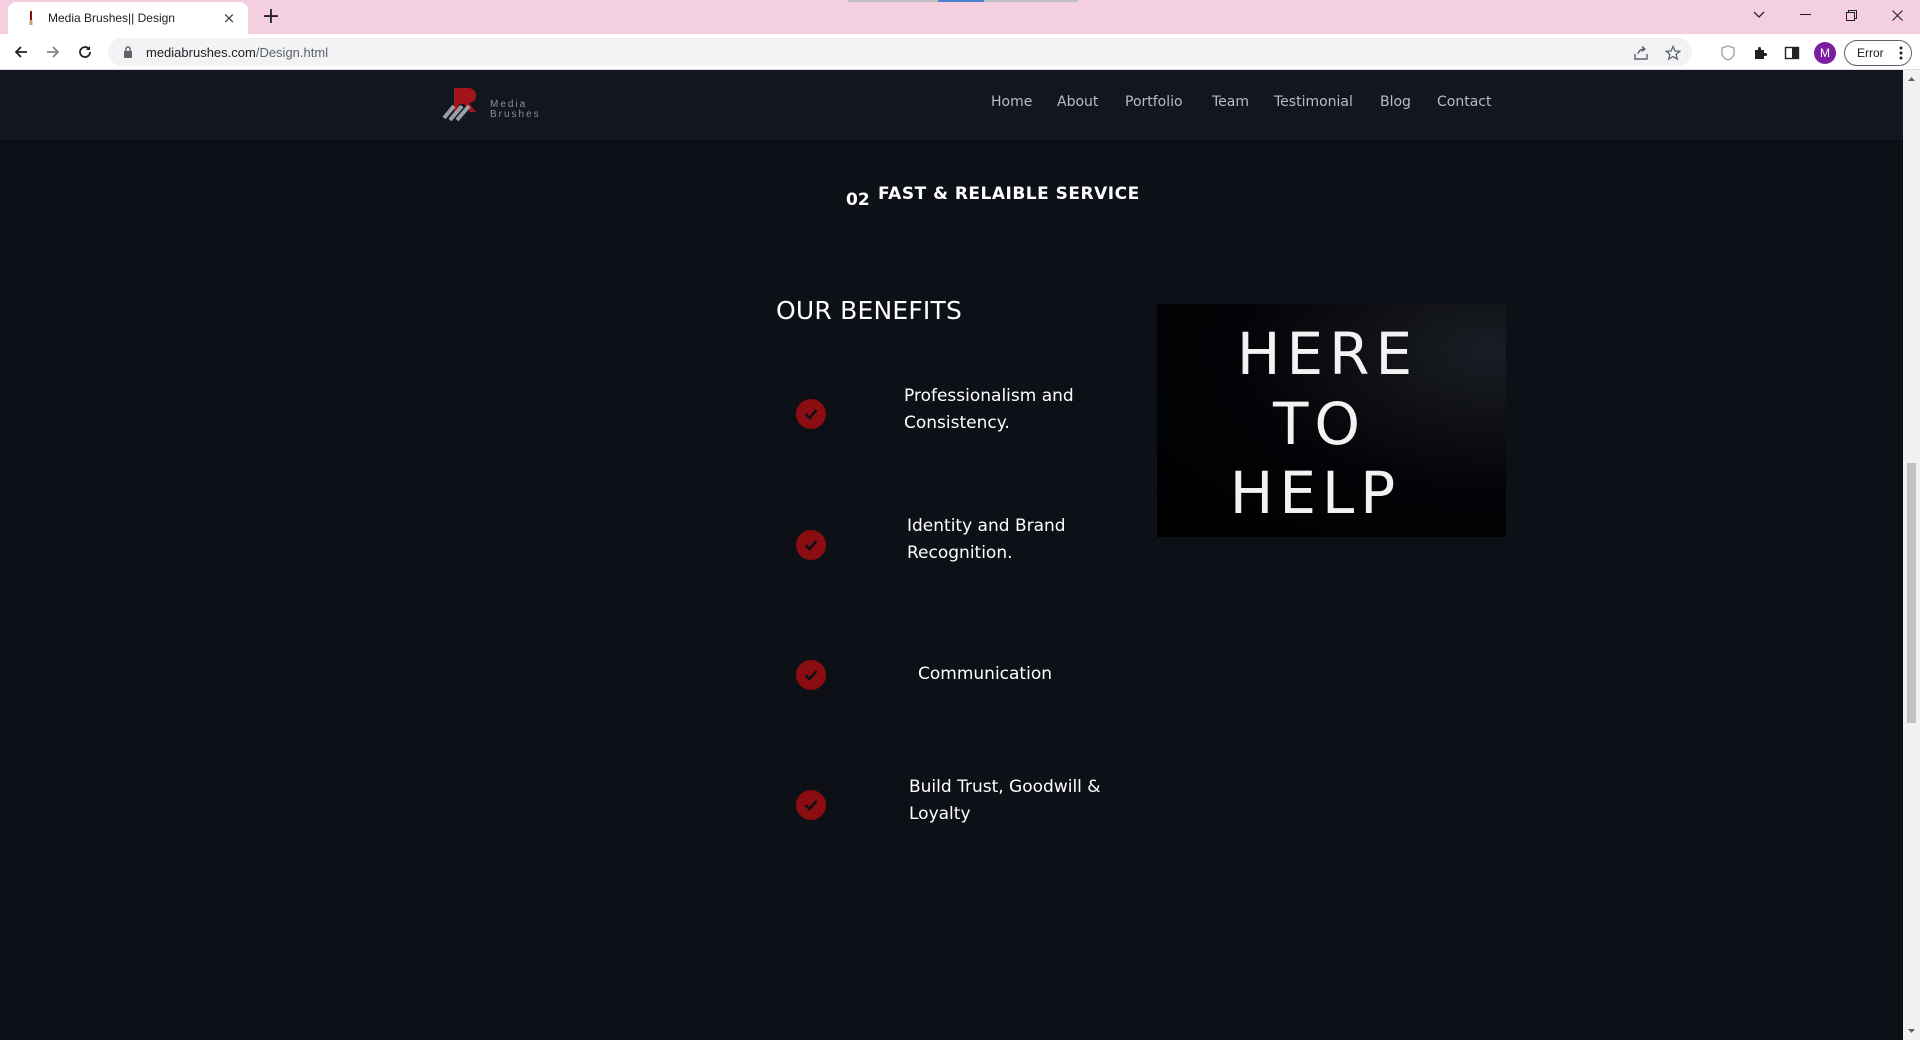  What do you see at coordinates (515, 114) in the screenshot?
I see `logo-text-line2: Brushes` at bounding box center [515, 114].